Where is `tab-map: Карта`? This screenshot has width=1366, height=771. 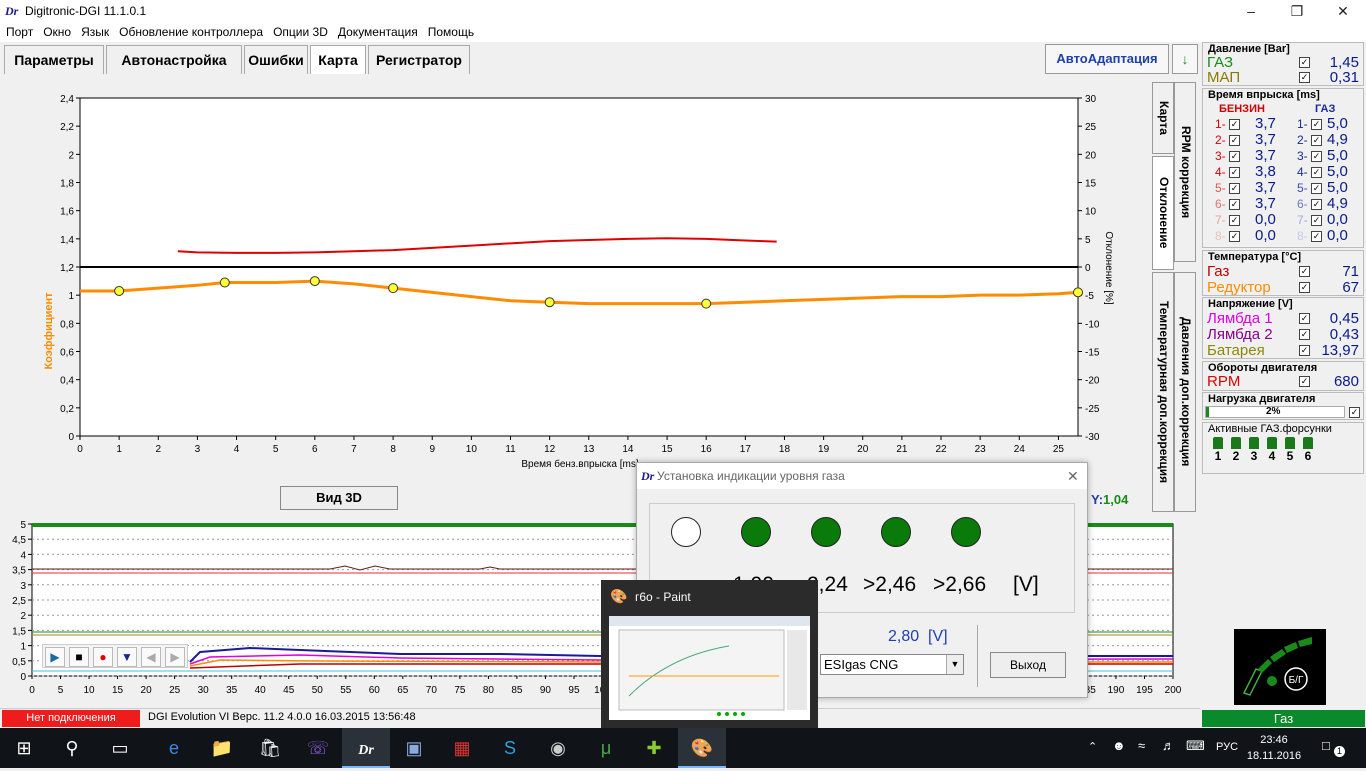
tab-map: Карта is located at coordinates (338, 59).